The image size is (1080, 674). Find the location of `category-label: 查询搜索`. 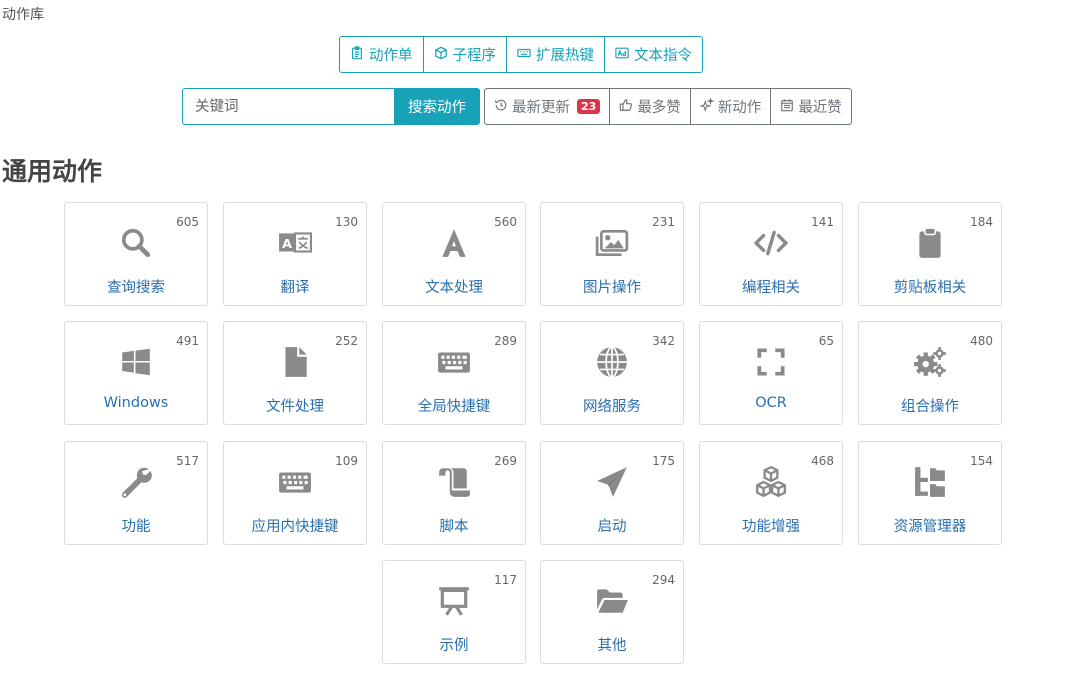

category-label: 查询搜索 is located at coordinates (136, 288).